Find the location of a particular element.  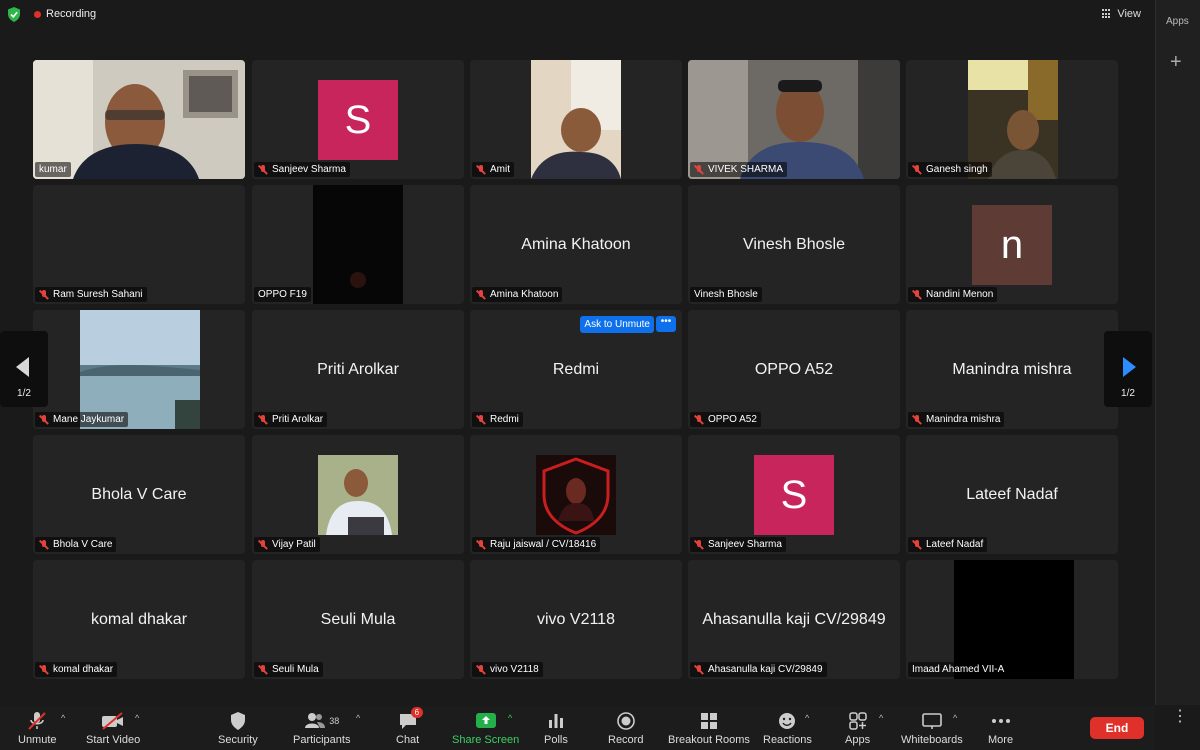

video-options-chevron-icon: ^ is located at coordinates (137, 718).